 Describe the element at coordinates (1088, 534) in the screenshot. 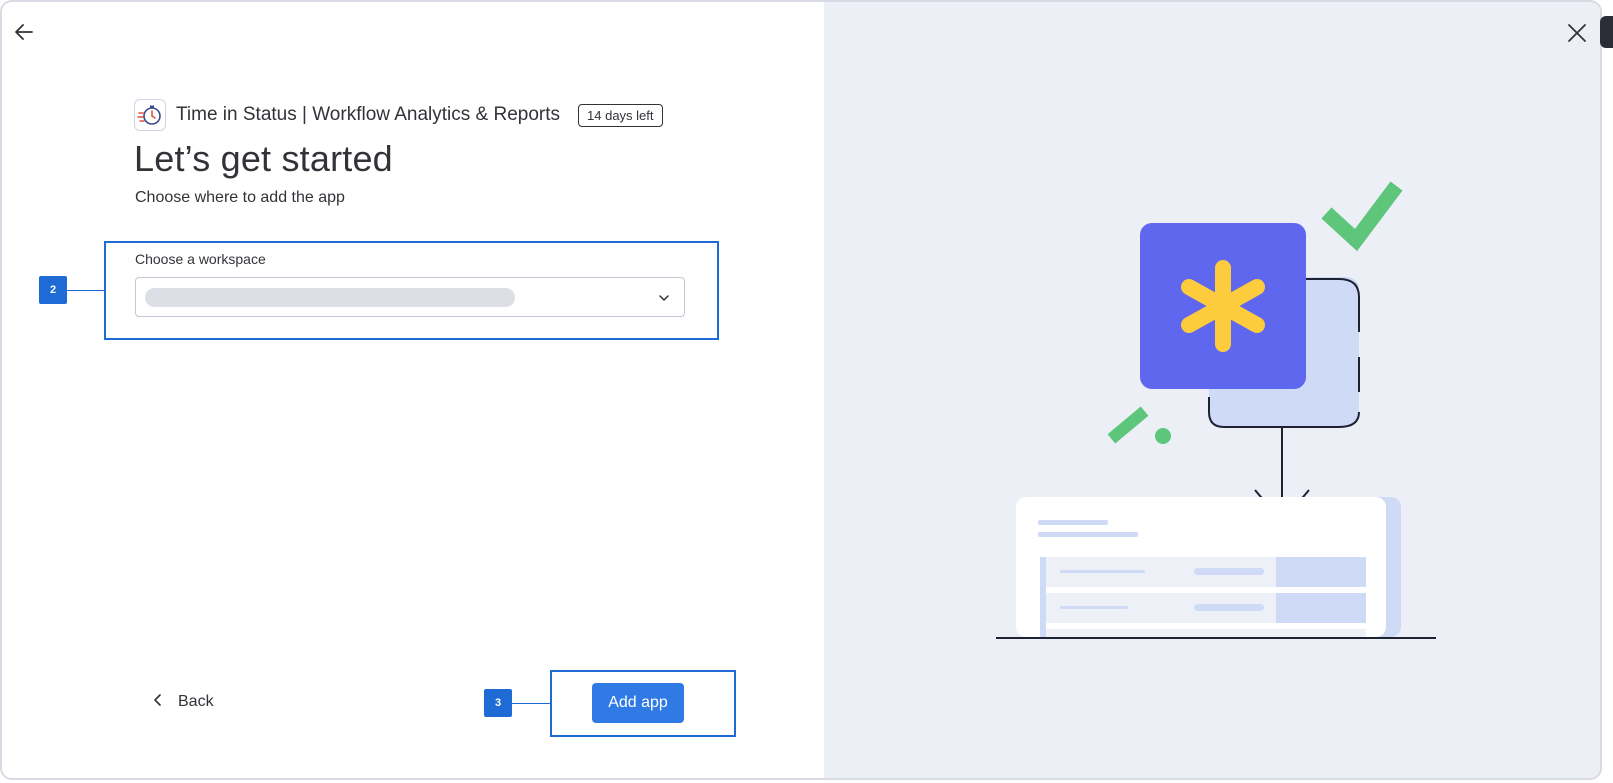

I see `board-subtitle-line` at that location.